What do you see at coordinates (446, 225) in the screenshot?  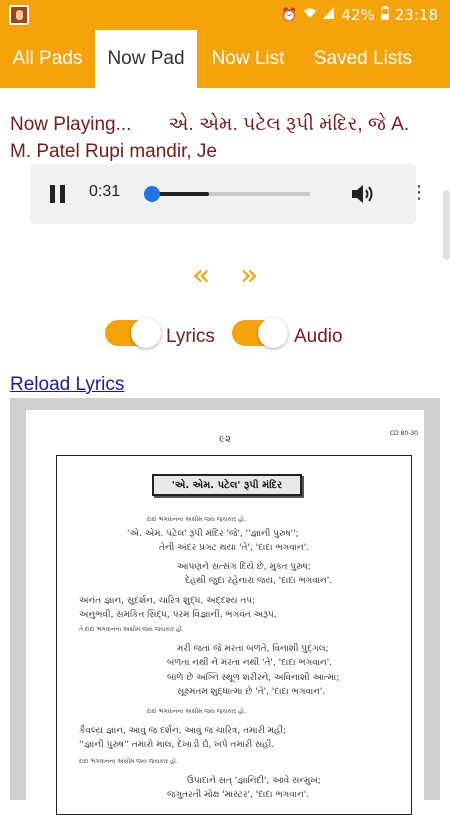 I see `scrollbar` at bounding box center [446, 225].